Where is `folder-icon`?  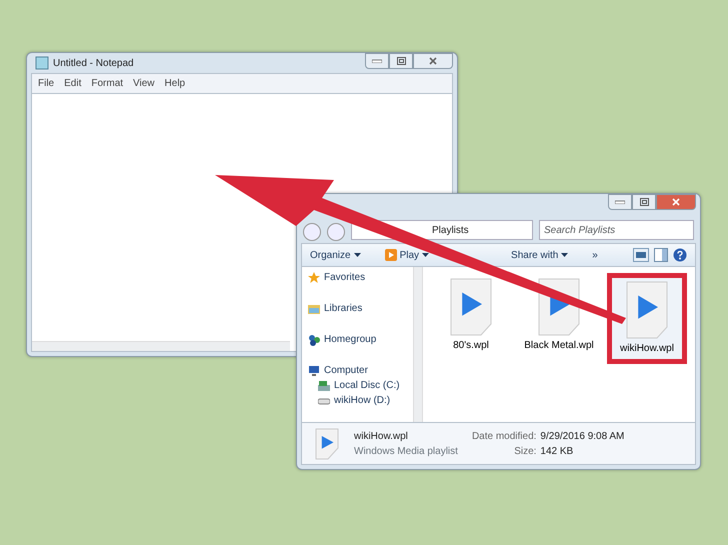 folder-icon is located at coordinates (314, 309).